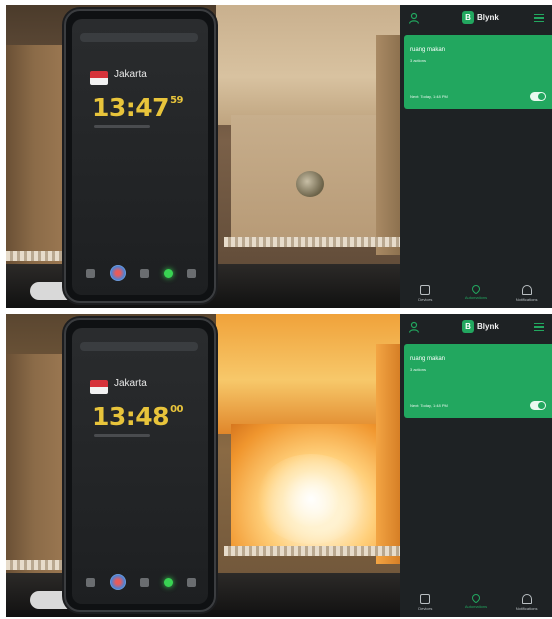 The height and width of the screenshot is (619, 552). I want to click on clock-hours-minutes: 13:47, so click(131, 107).